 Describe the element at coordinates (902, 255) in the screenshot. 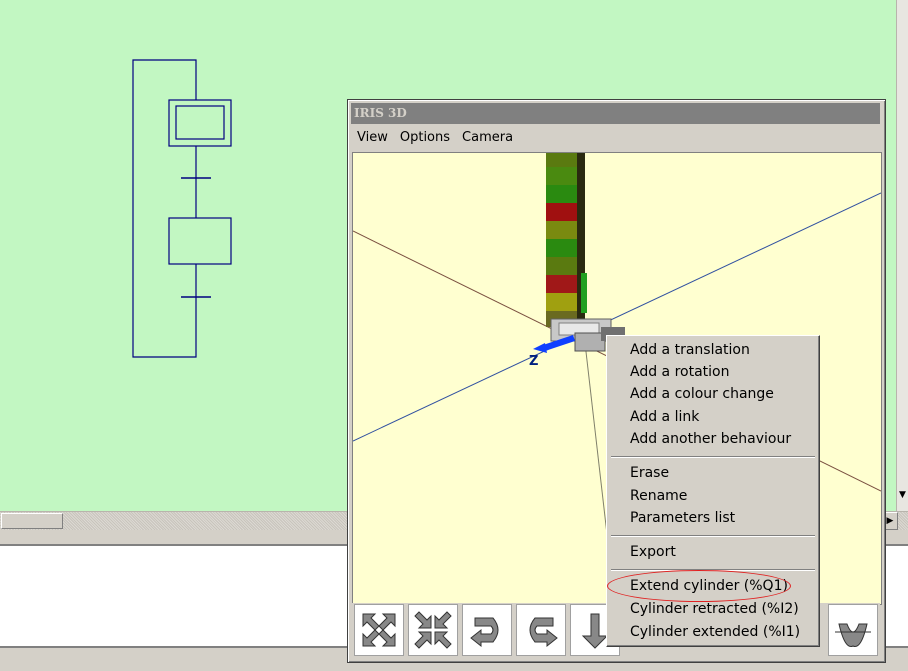

I see `vertical-scrollbar: ▼` at that location.